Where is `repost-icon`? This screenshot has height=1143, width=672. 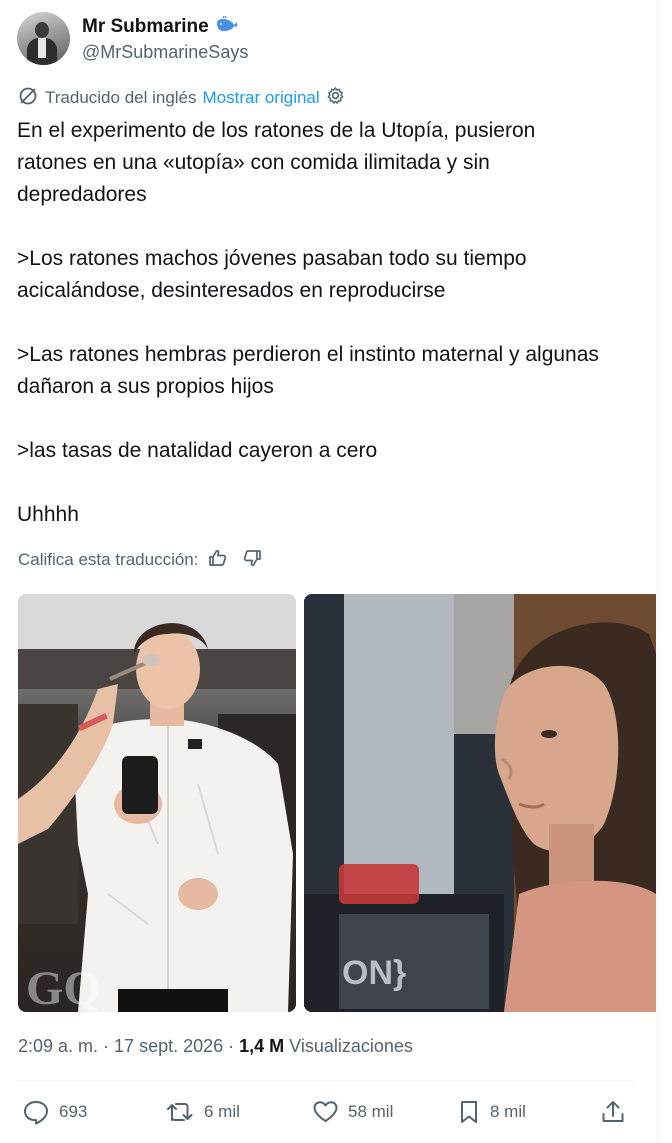
repost-icon is located at coordinates (180, 1112).